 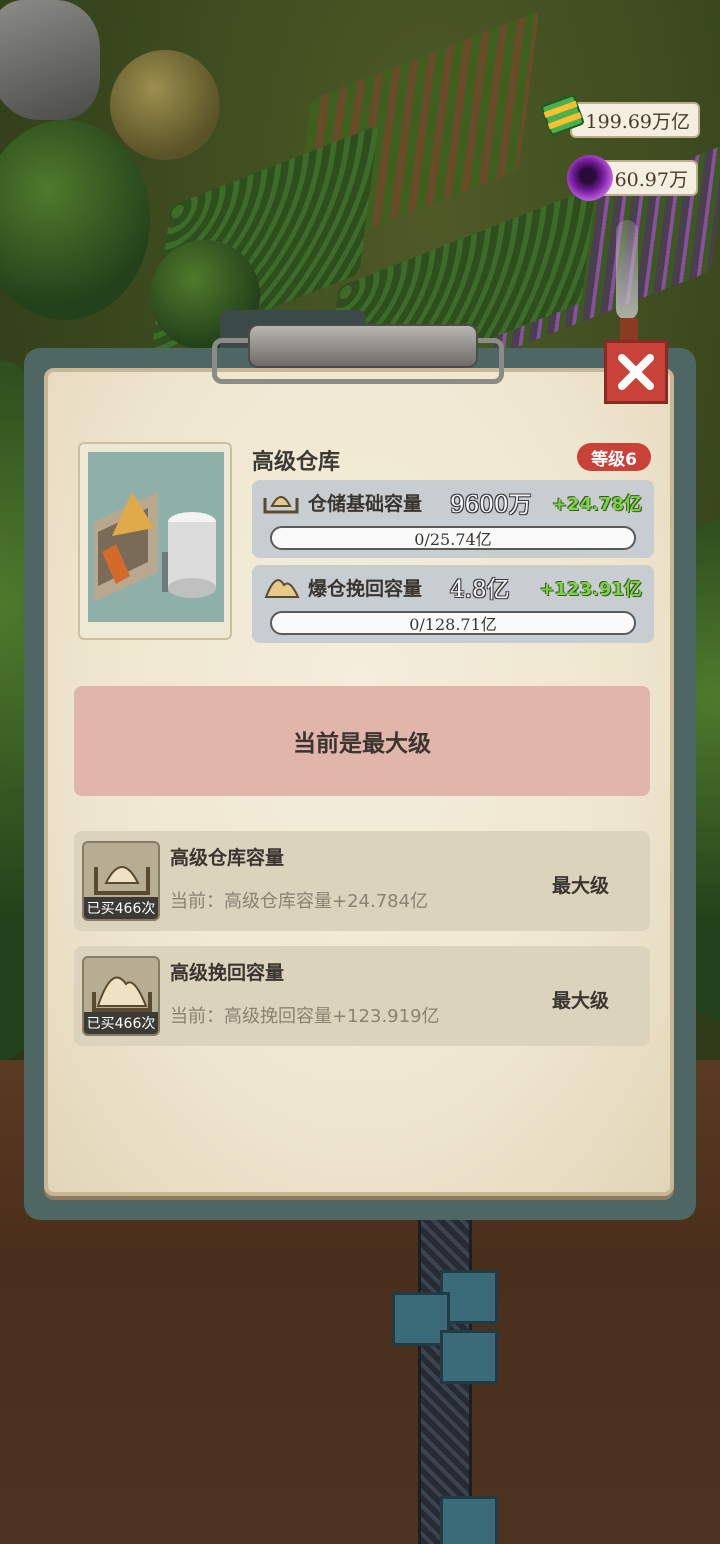 I want to click on upgrade-description: 当前：高级仓库容量+24.784亿, so click(x=299, y=901).